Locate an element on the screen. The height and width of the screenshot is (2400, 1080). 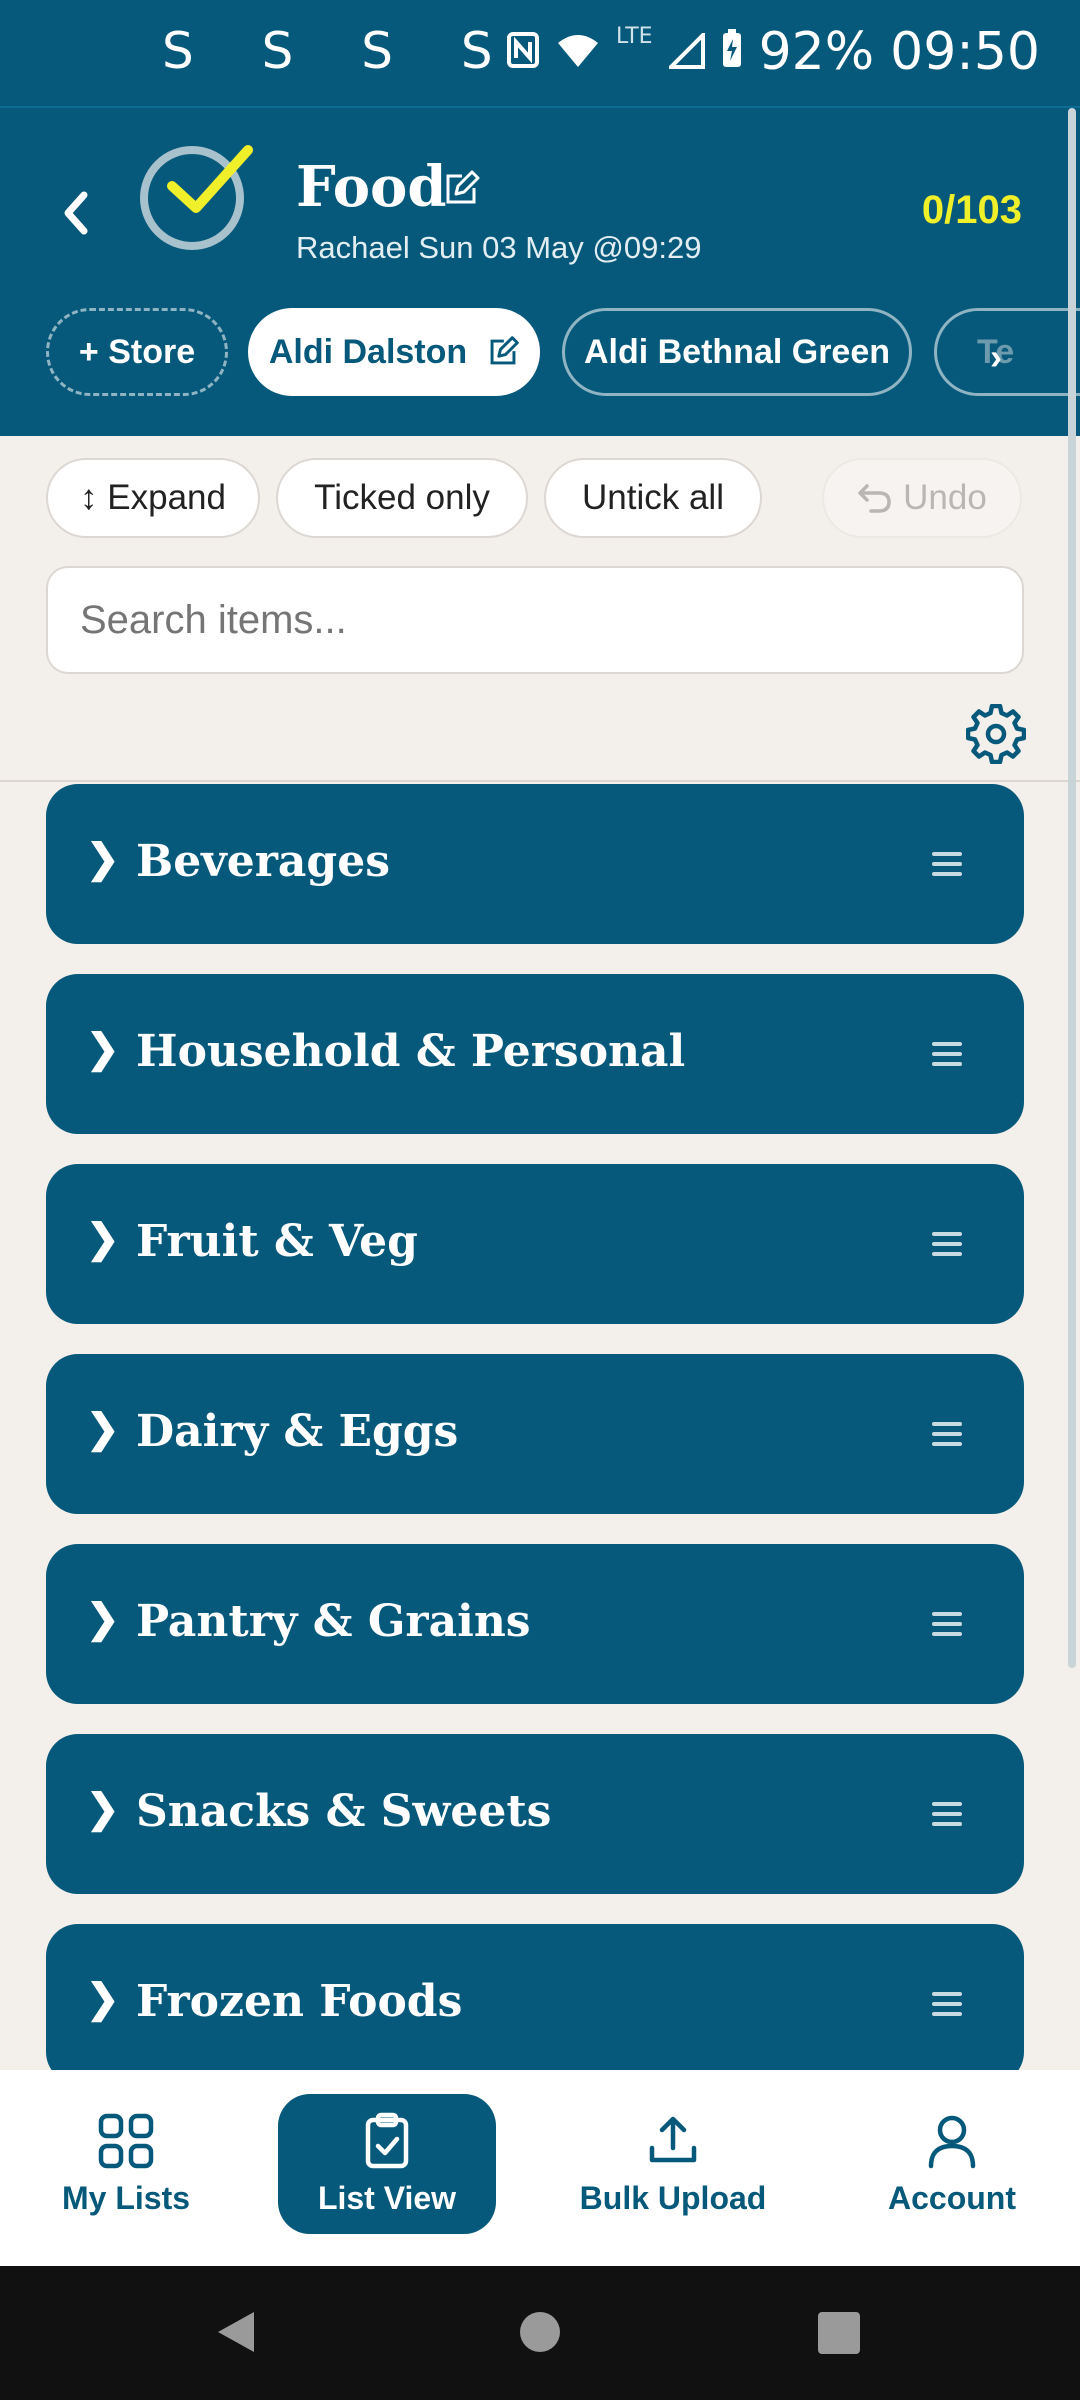
category-card: ❯ Dairy & Eggs is located at coordinates (535, 1434).